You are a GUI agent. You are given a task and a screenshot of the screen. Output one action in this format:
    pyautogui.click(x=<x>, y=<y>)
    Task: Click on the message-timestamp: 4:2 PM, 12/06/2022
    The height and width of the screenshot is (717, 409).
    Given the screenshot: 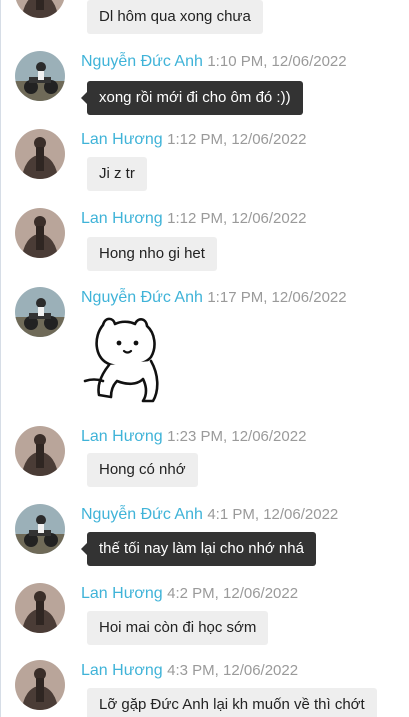 What is the action you would take?
    pyautogui.click(x=233, y=593)
    